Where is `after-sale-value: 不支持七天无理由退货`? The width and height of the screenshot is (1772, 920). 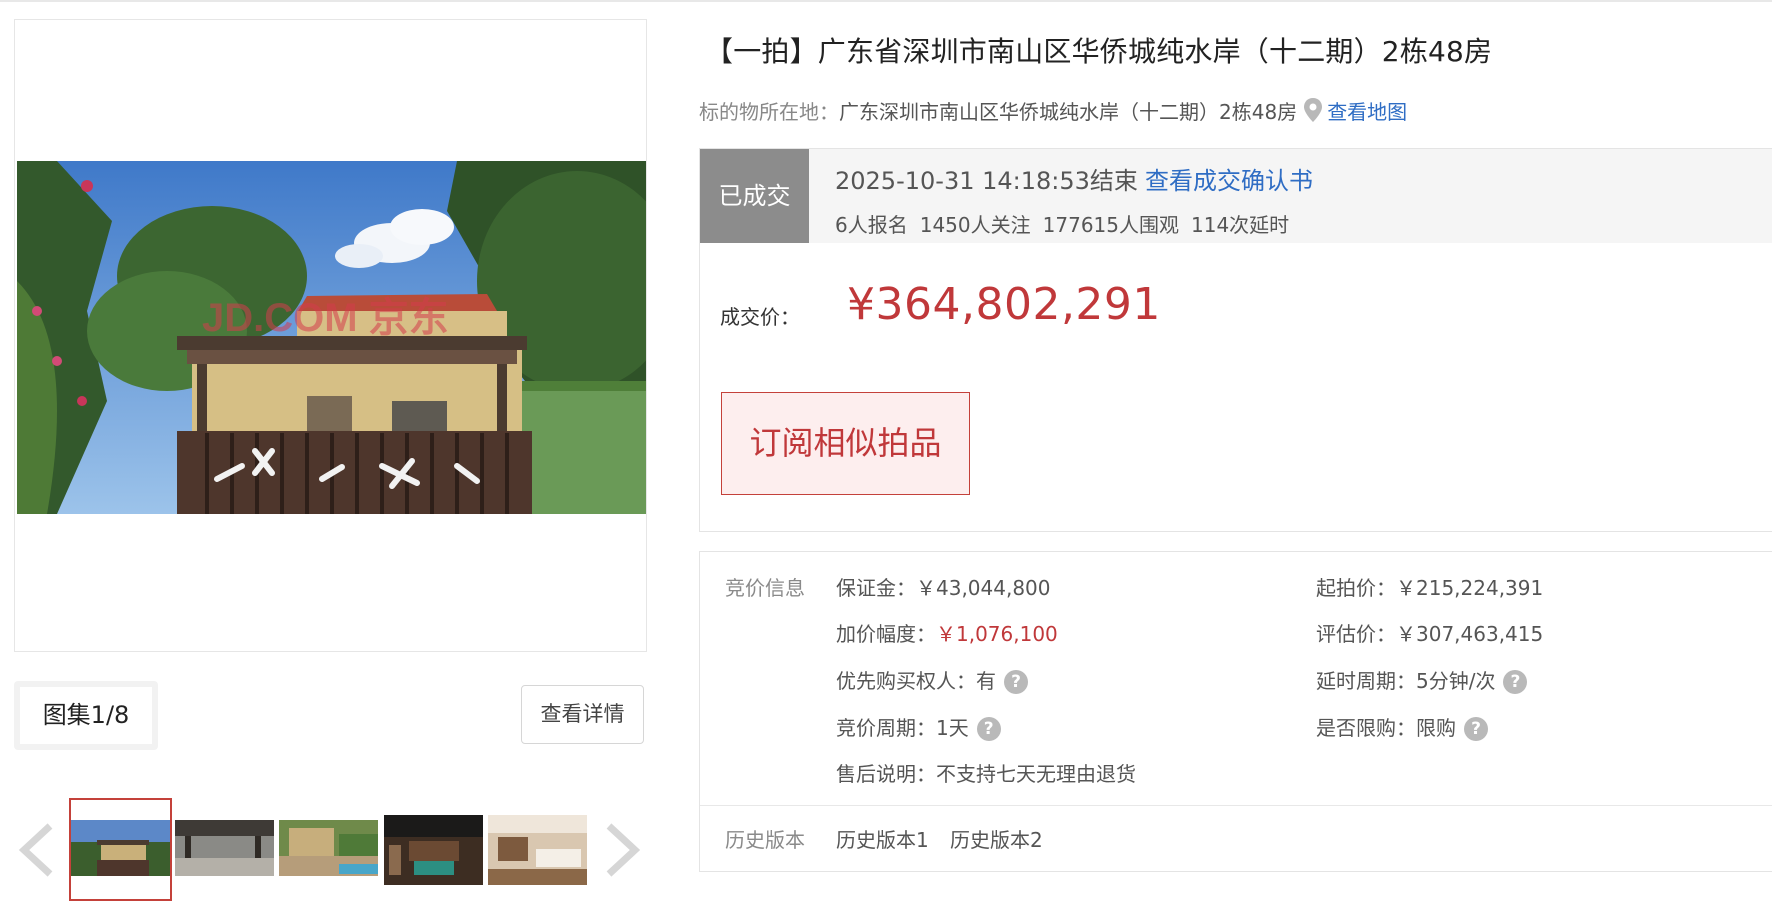
after-sale-value: 不支持七天无理由退货 is located at coordinates (1036, 774).